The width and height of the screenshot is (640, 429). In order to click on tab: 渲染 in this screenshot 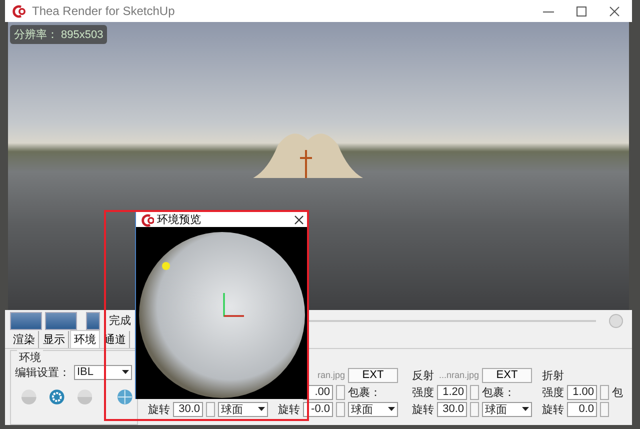, I will do `click(24, 339)`.